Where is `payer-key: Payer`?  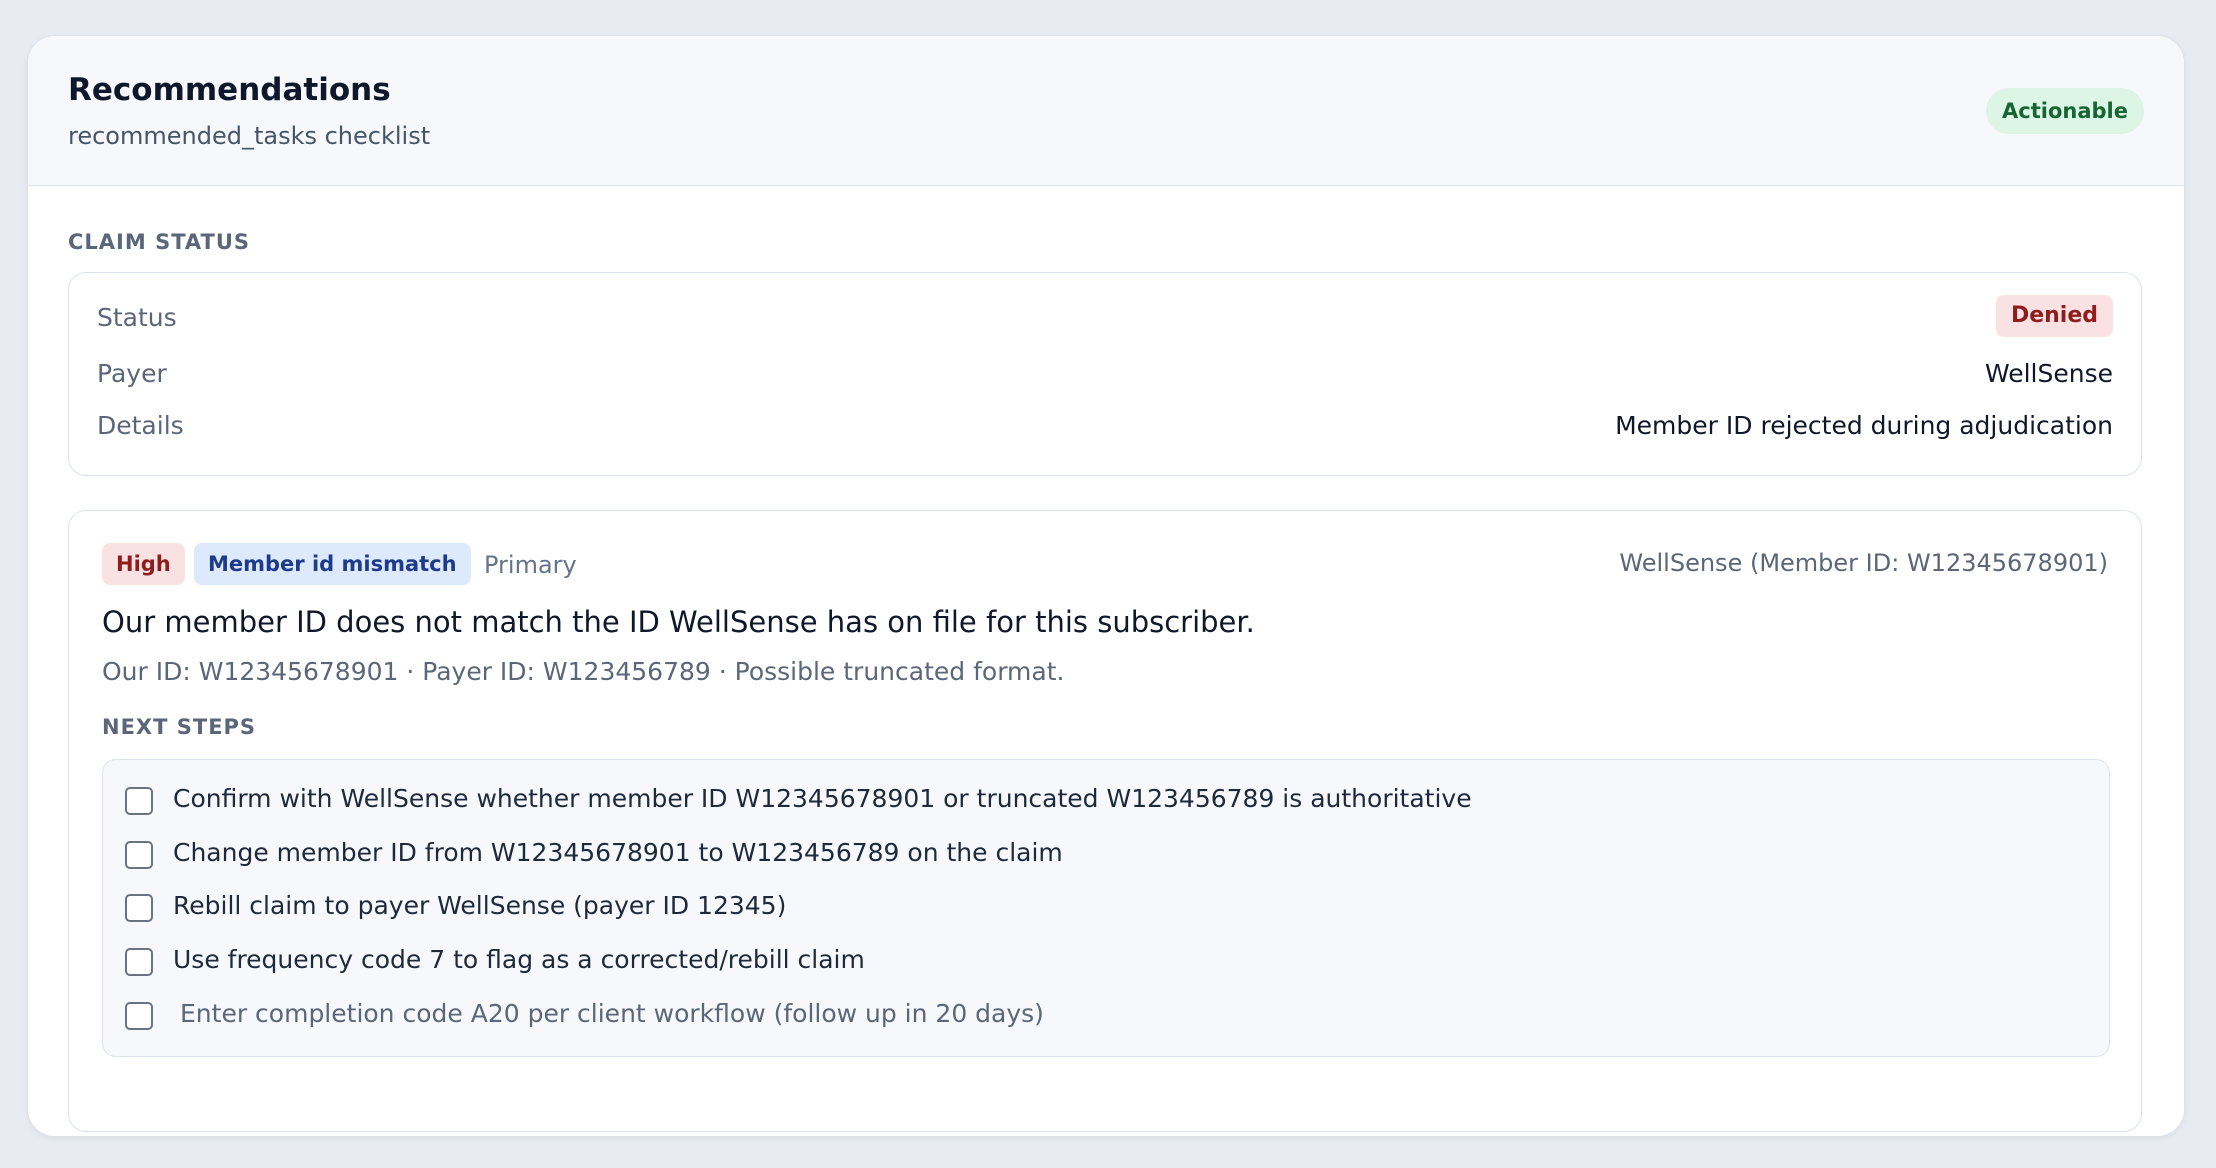
payer-key: Payer is located at coordinates (132, 373).